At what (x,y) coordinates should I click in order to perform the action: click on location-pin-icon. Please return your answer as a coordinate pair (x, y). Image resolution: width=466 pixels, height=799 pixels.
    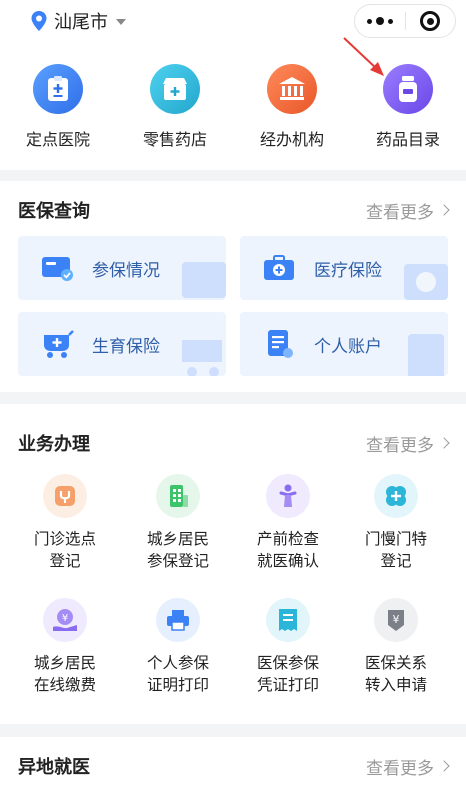
    Looking at the image, I should click on (39, 21).